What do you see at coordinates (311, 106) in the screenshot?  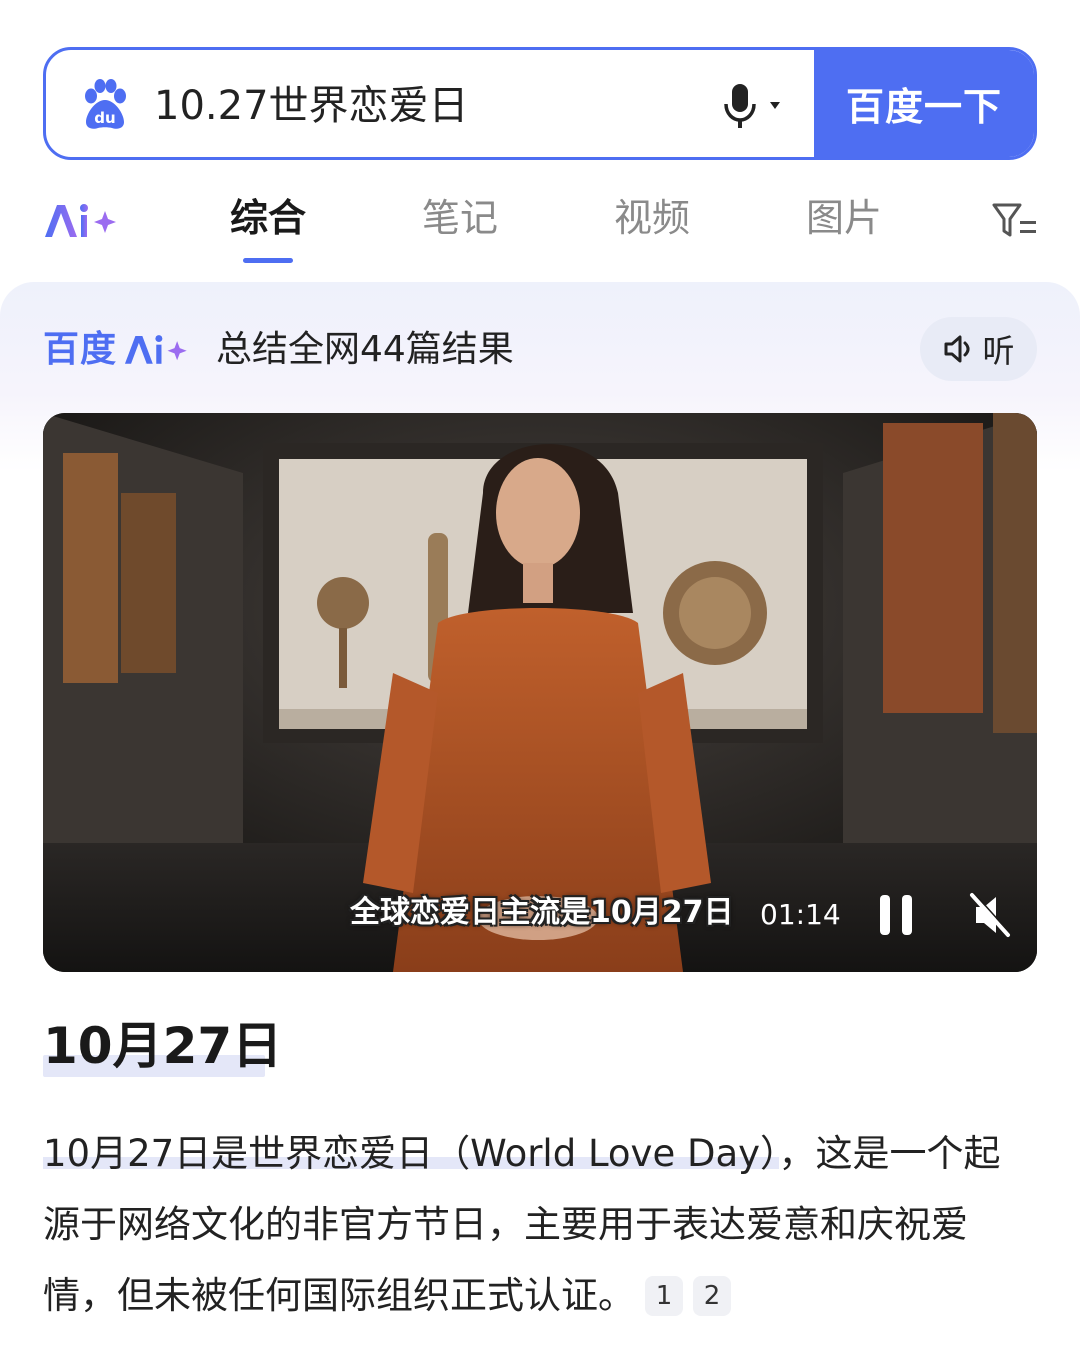 I see `search-query-text: 10.27世界恋爱日` at bounding box center [311, 106].